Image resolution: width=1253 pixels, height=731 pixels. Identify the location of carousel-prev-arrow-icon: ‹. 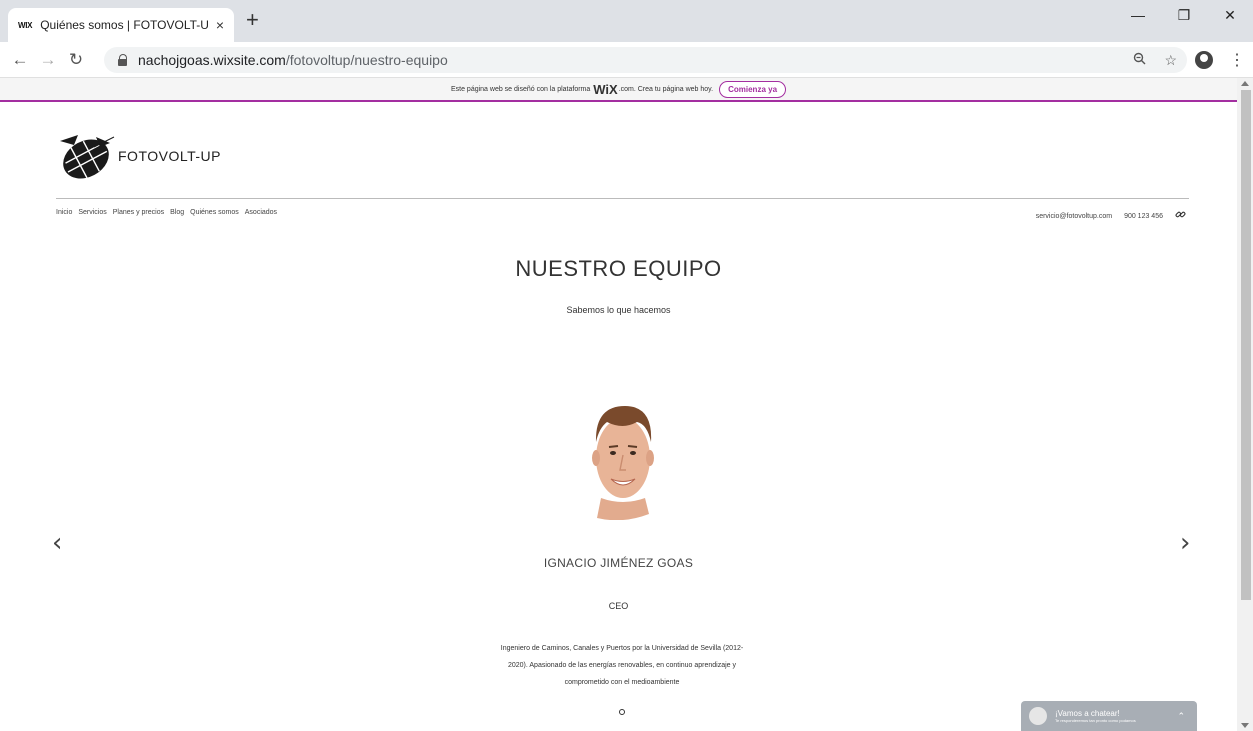
(57, 543).